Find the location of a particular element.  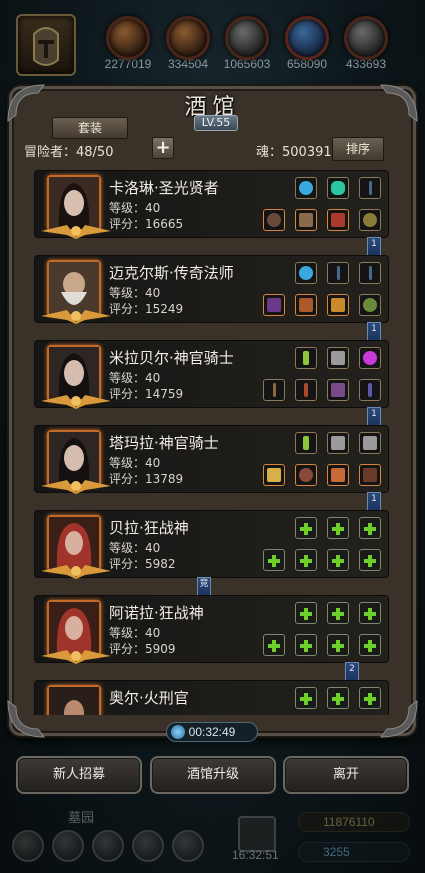

hero-card: 阿诺拉·狂战神 等级：40 评分：5909 2 is located at coordinates (211, 639).